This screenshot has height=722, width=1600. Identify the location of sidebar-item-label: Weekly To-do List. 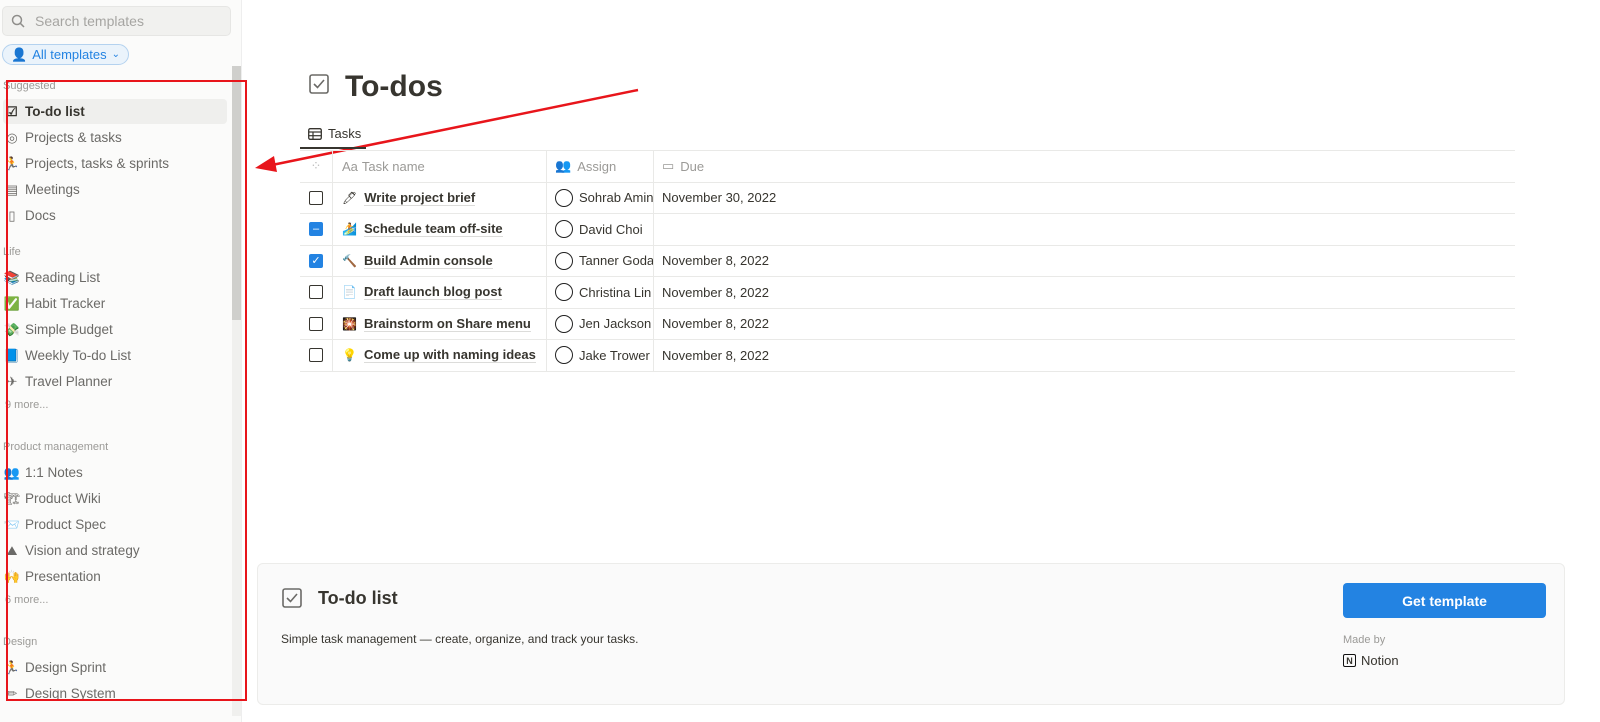
(78, 355).